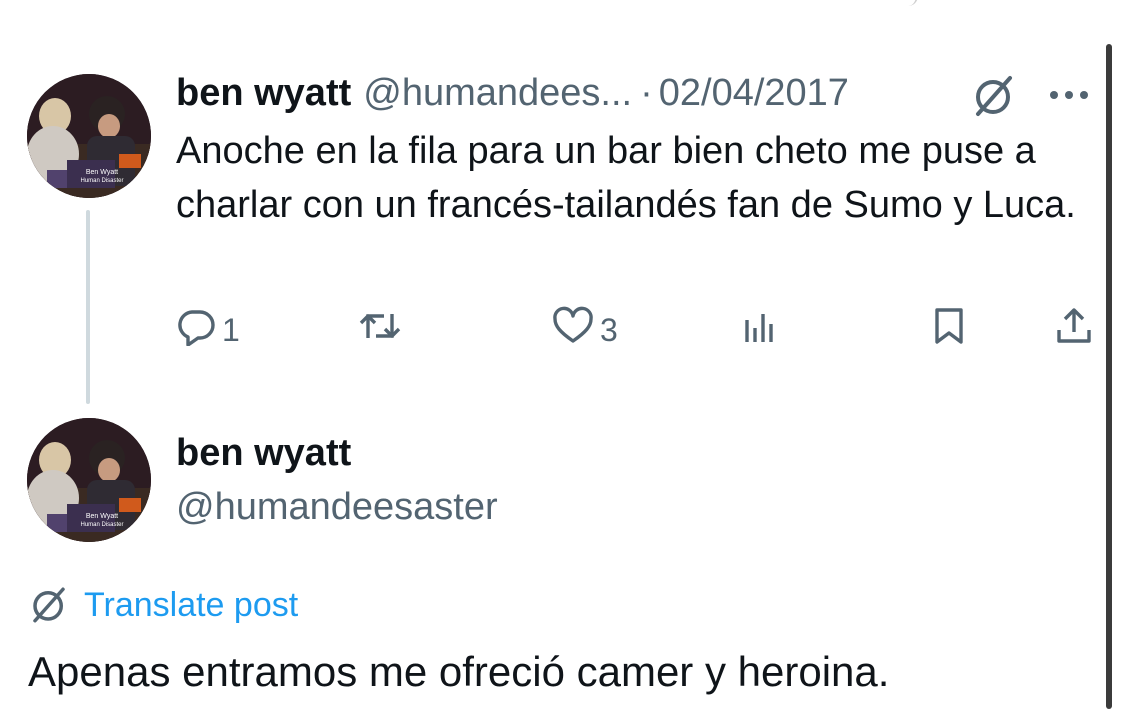 The width and height of the screenshot is (1125, 709). I want to click on action-bar: 1 3, so click(636, 330).